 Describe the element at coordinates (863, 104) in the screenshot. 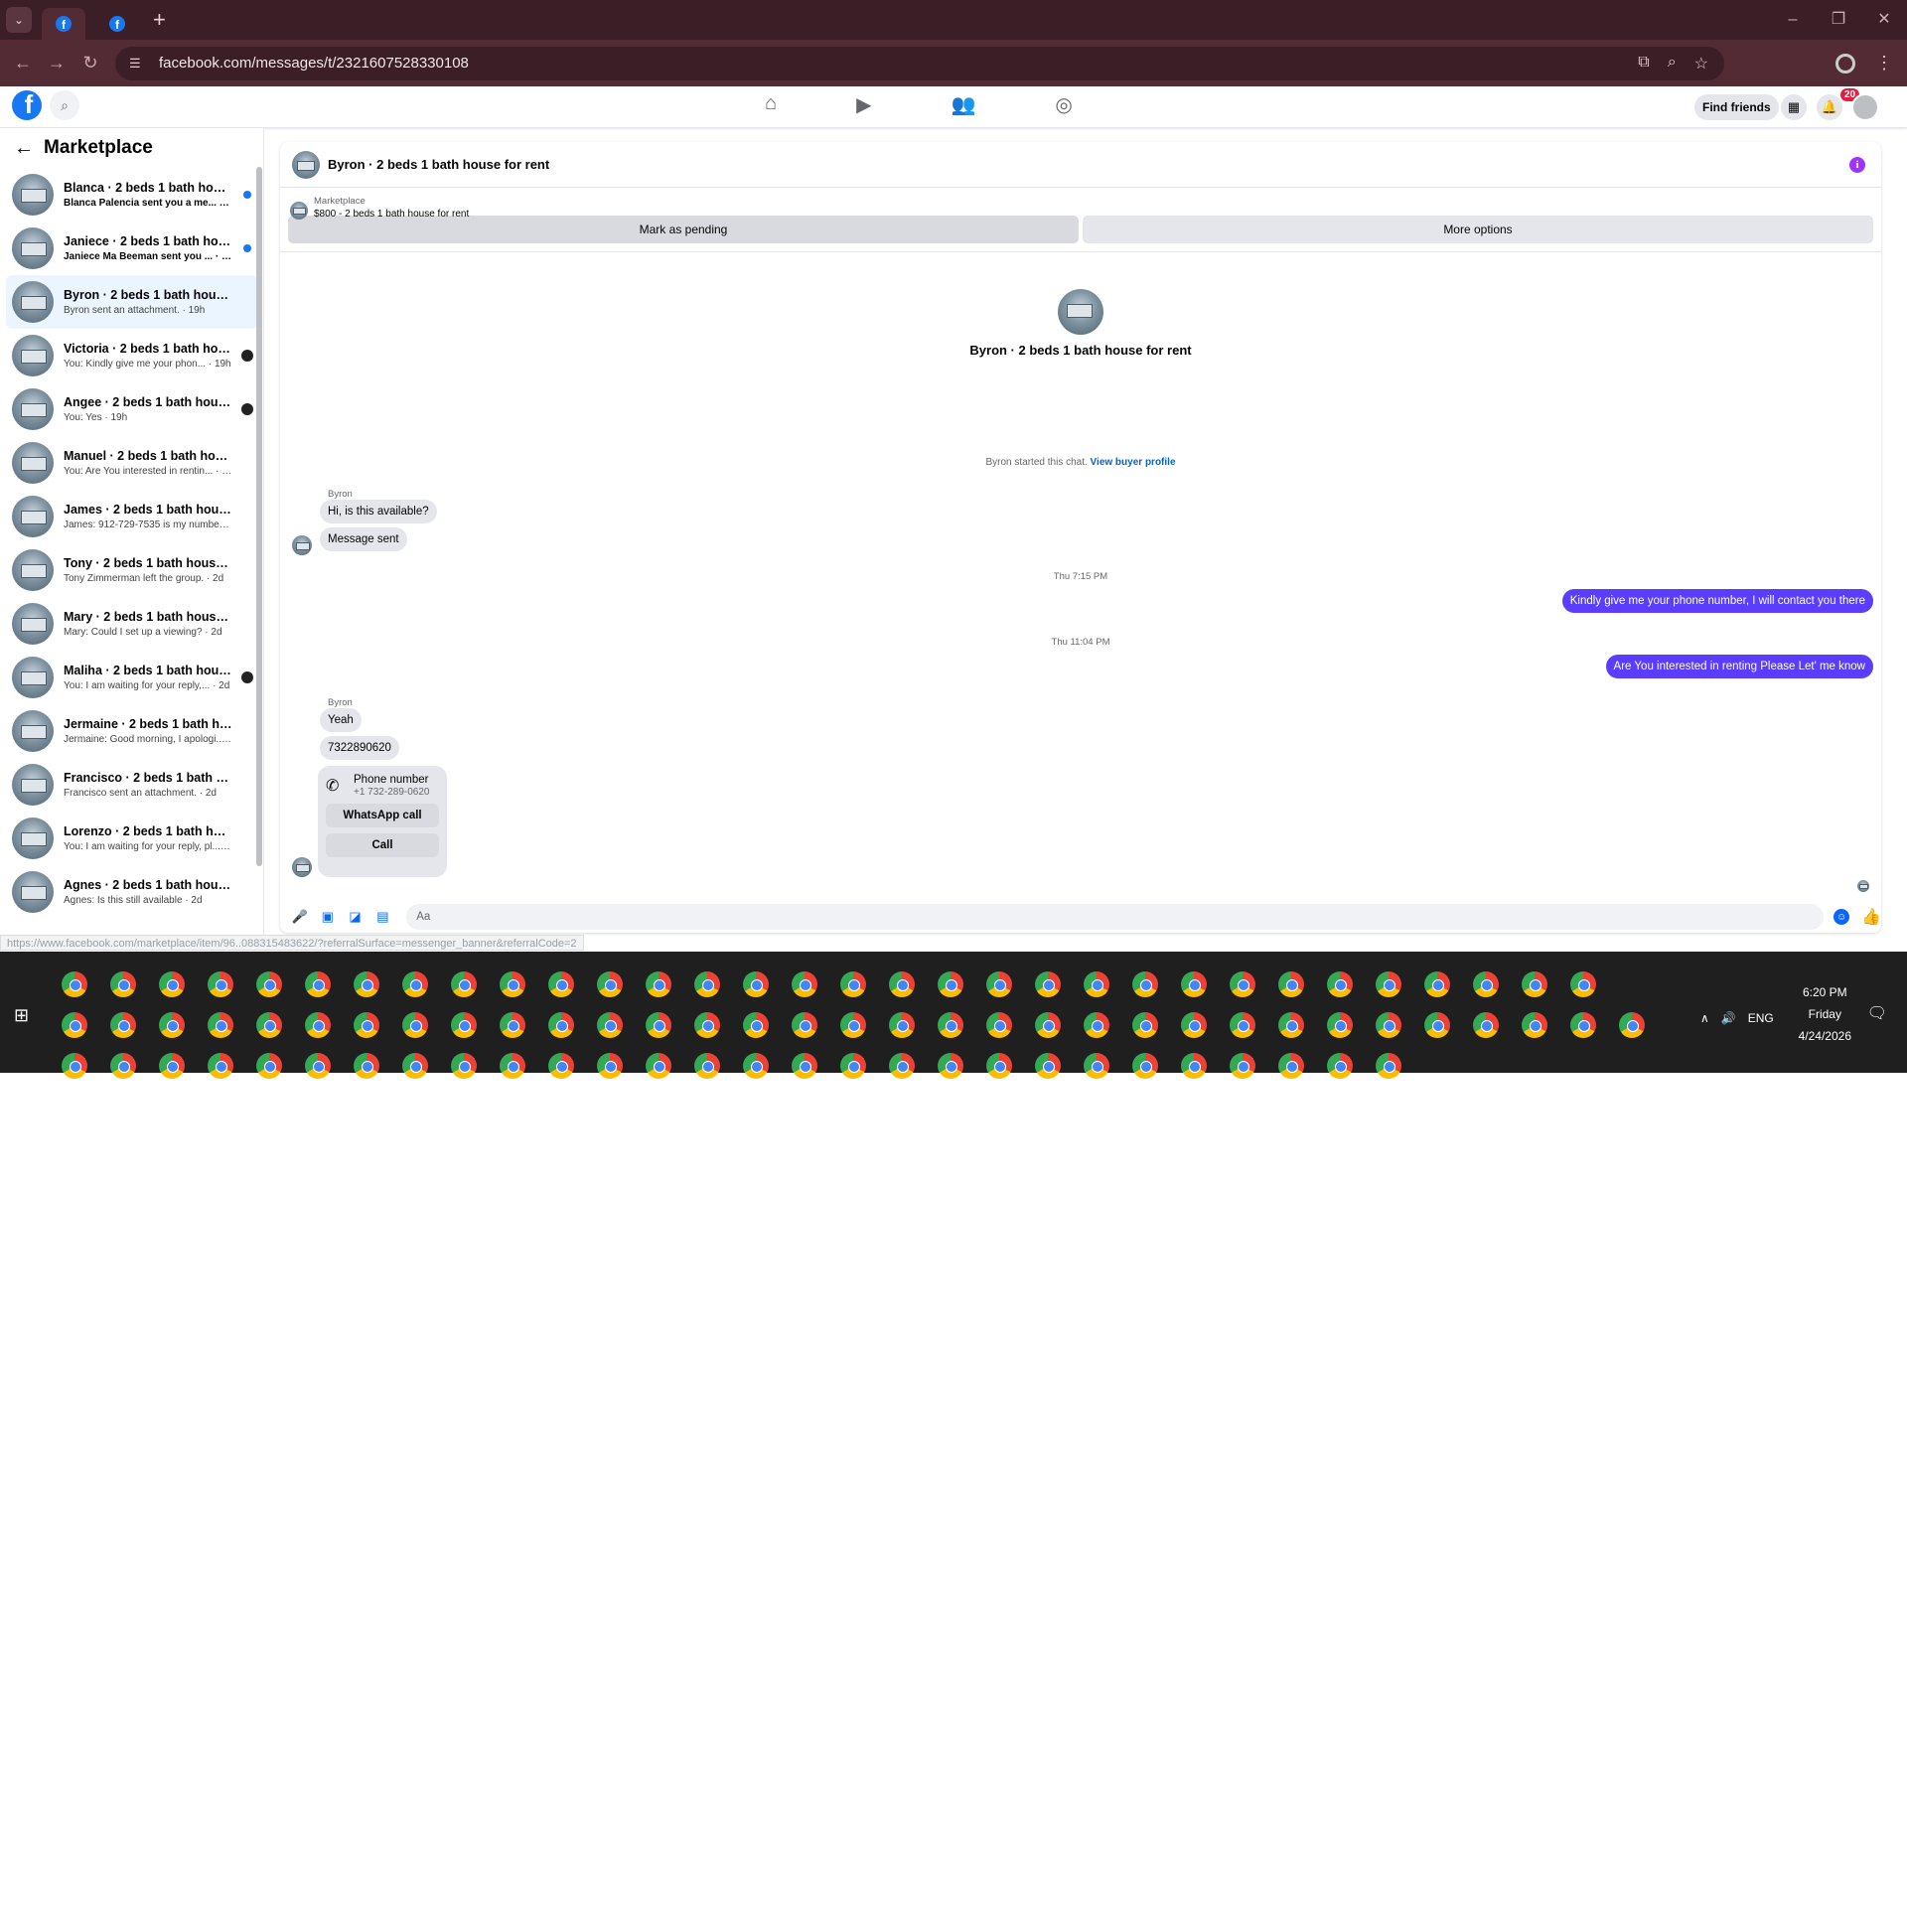

I see `video-icon: ▶` at that location.